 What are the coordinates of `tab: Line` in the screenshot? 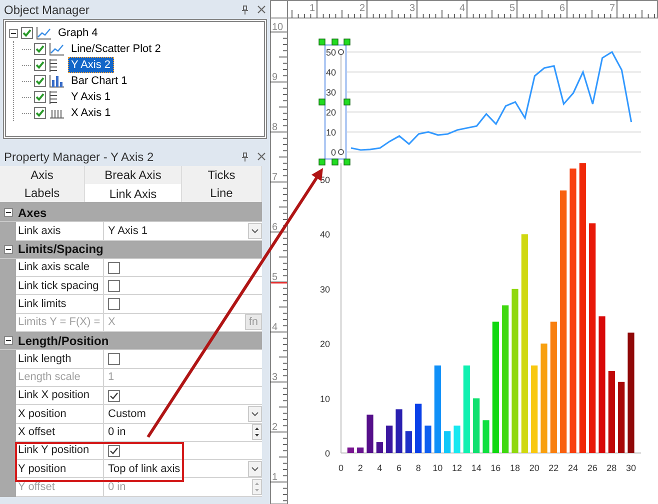 It's located at (222, 193).